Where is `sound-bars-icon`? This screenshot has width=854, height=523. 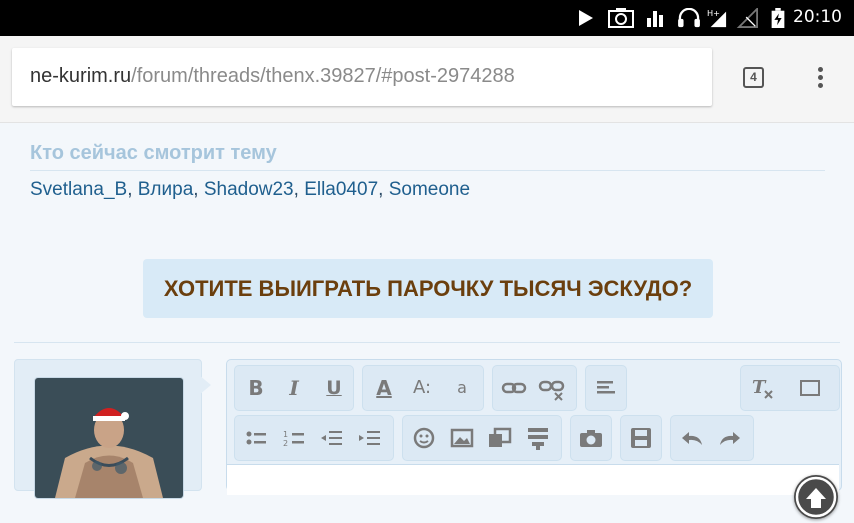
sound-bars-icon is located at coordinates (655, 19).